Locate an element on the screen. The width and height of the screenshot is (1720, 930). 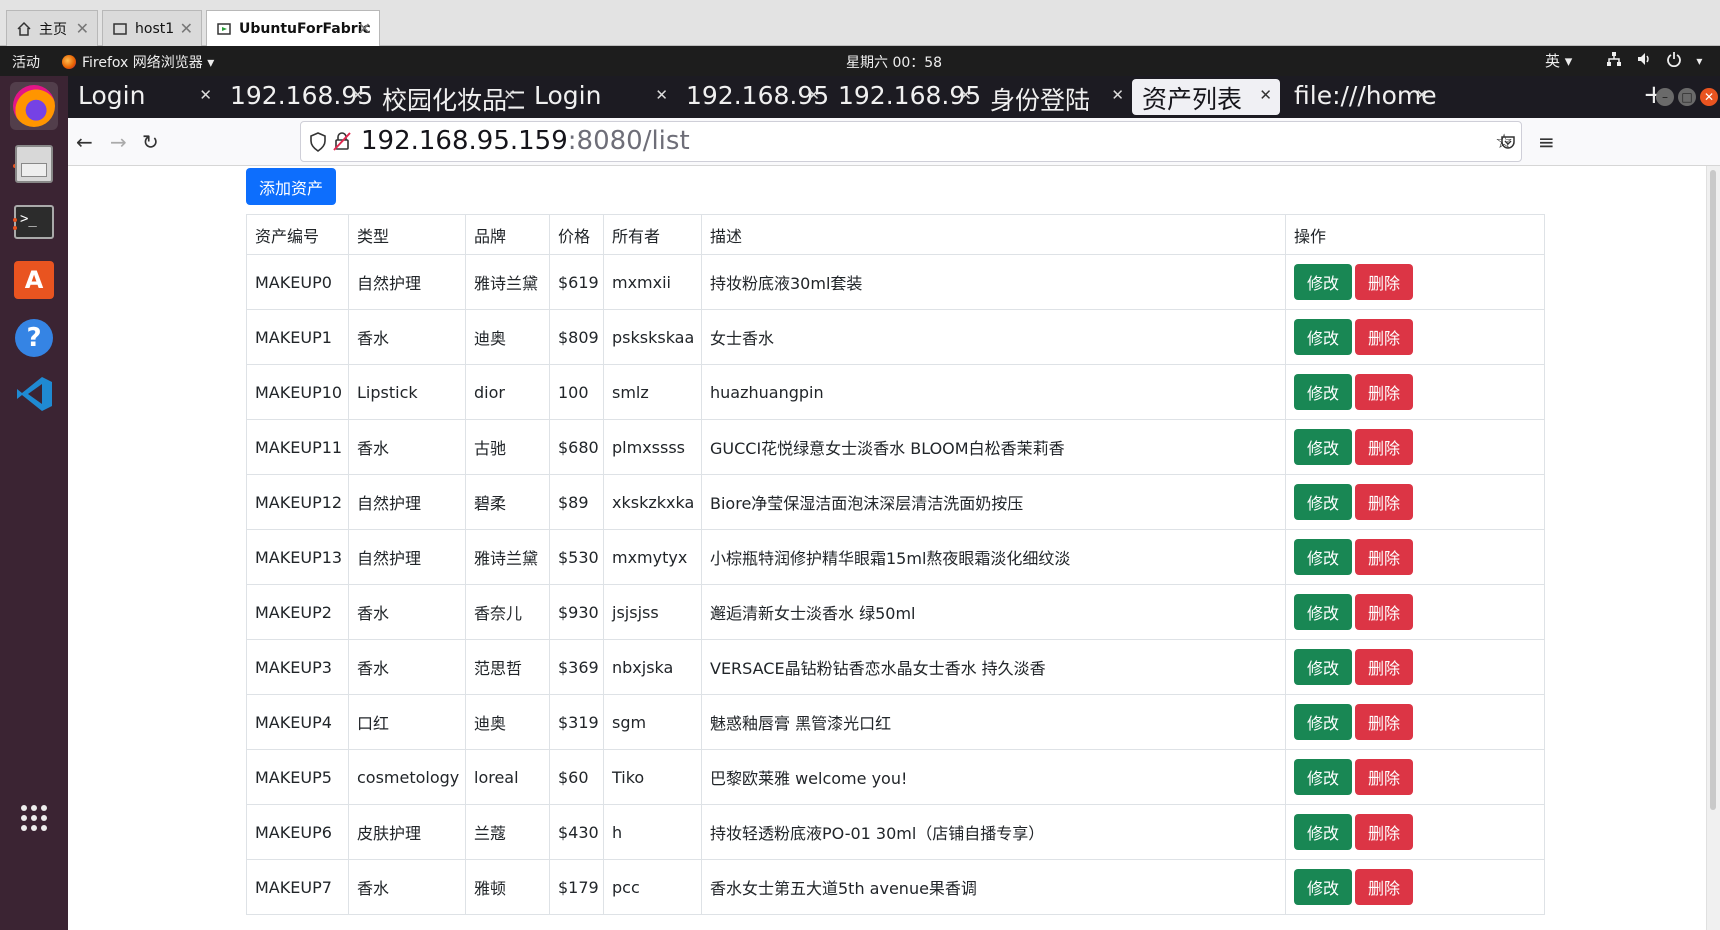
dock-vscode is located at coordinates (34, 396).